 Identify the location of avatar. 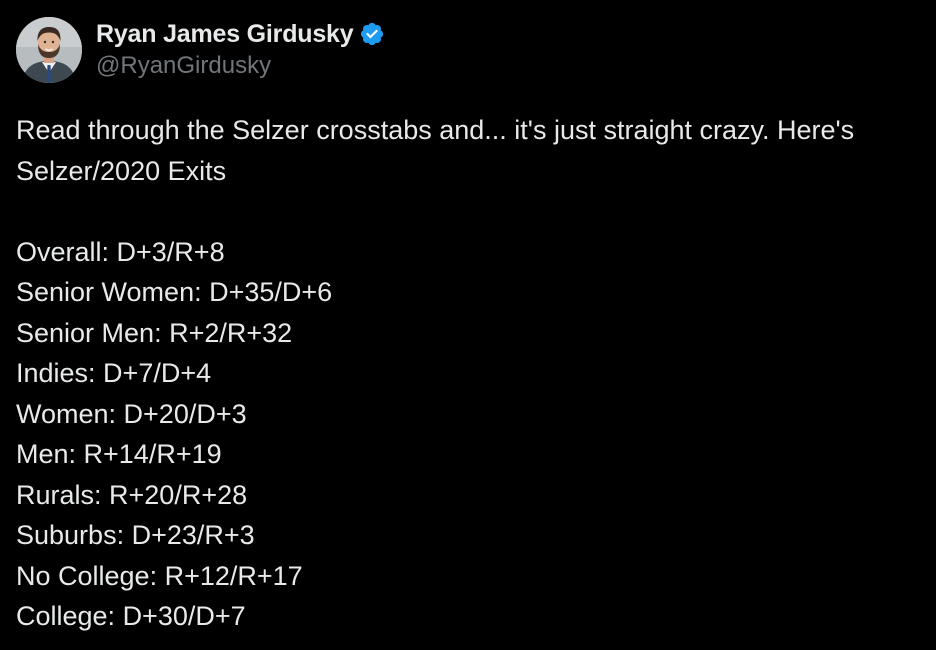
(49, 50).